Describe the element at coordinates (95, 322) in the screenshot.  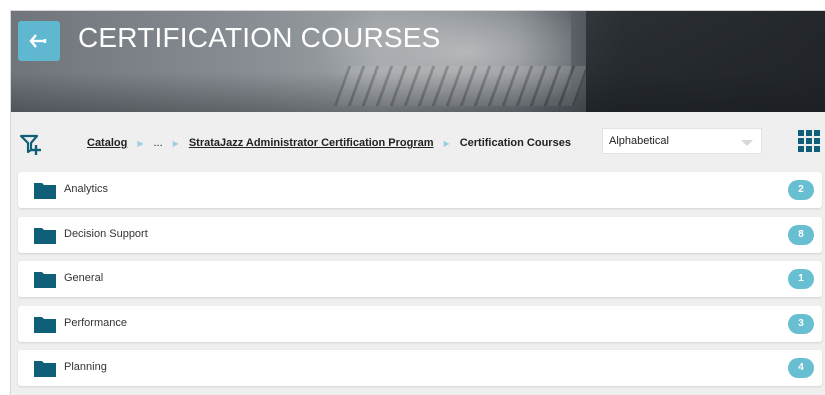
I see `folder-label: Performance` at that location.